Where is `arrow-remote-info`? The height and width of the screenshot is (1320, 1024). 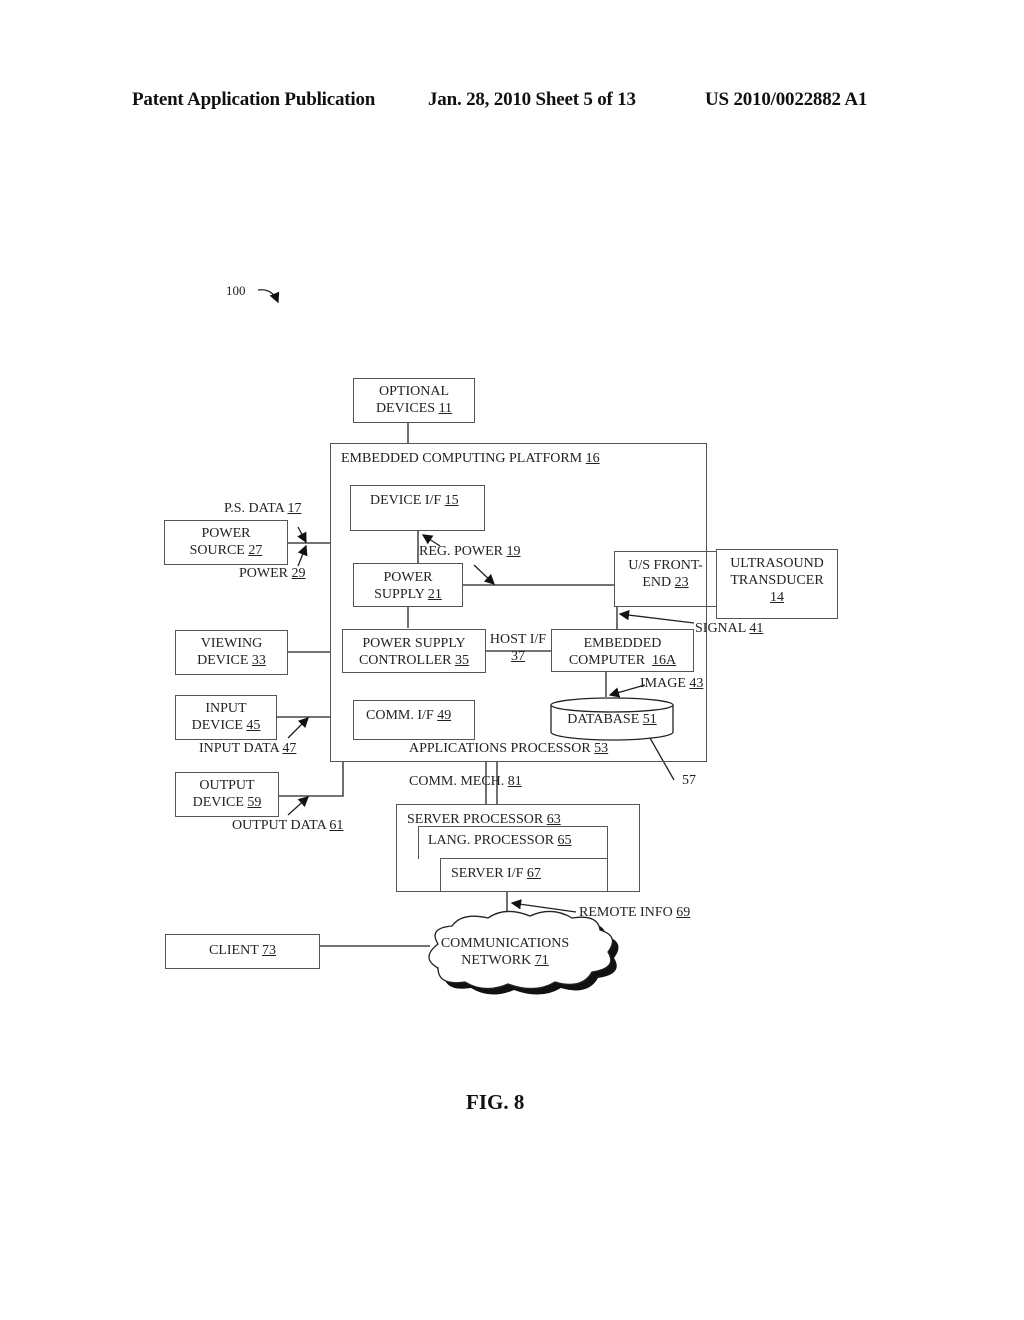 arrow-remote-info is located at coordinates (543, 906).